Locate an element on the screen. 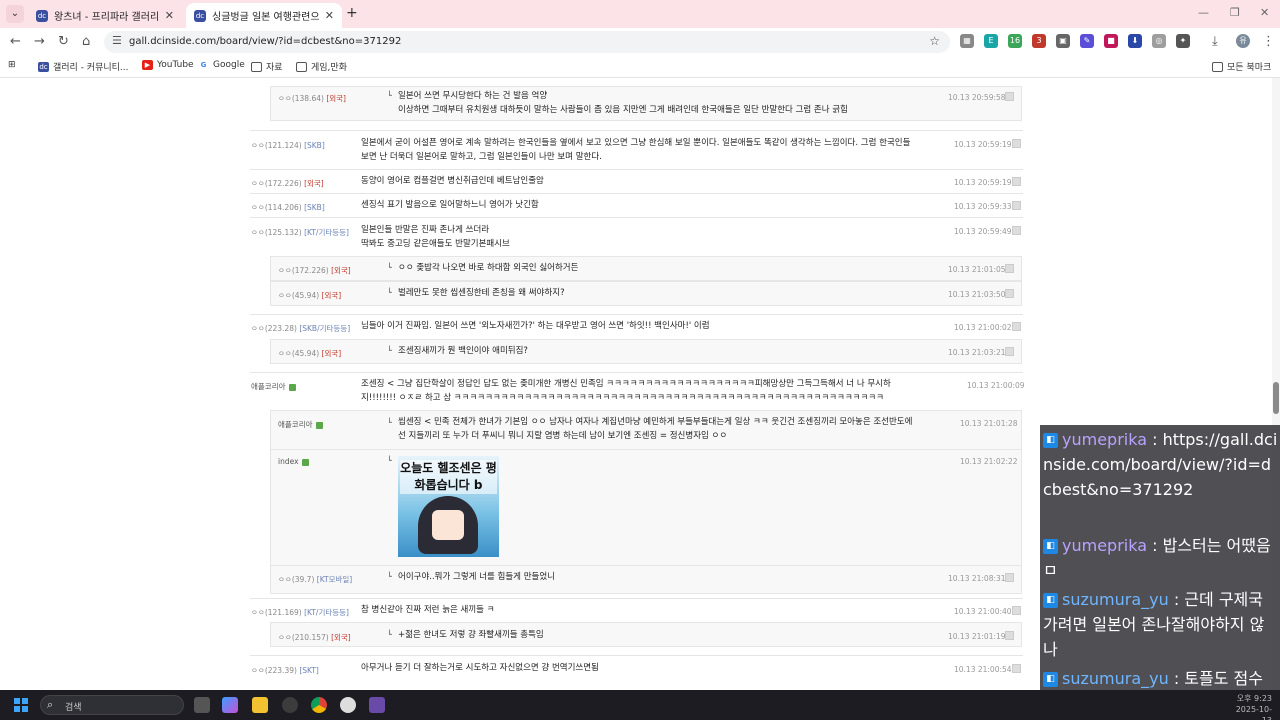  reload-icon: ↻ is located at coordinates (63, 41).